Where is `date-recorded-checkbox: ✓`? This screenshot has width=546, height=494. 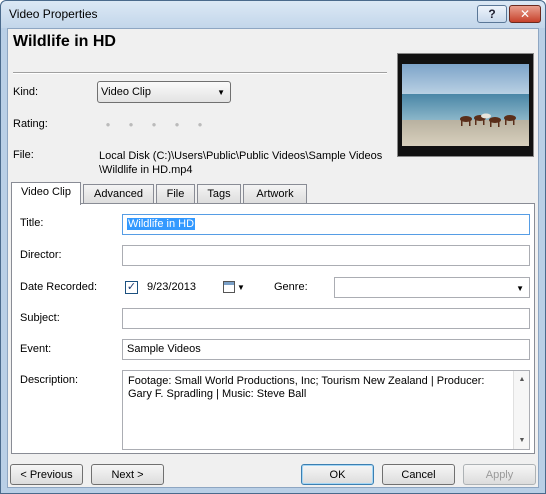
date-recorded-checkbox: ✓ is located at coordinates (131, 287).